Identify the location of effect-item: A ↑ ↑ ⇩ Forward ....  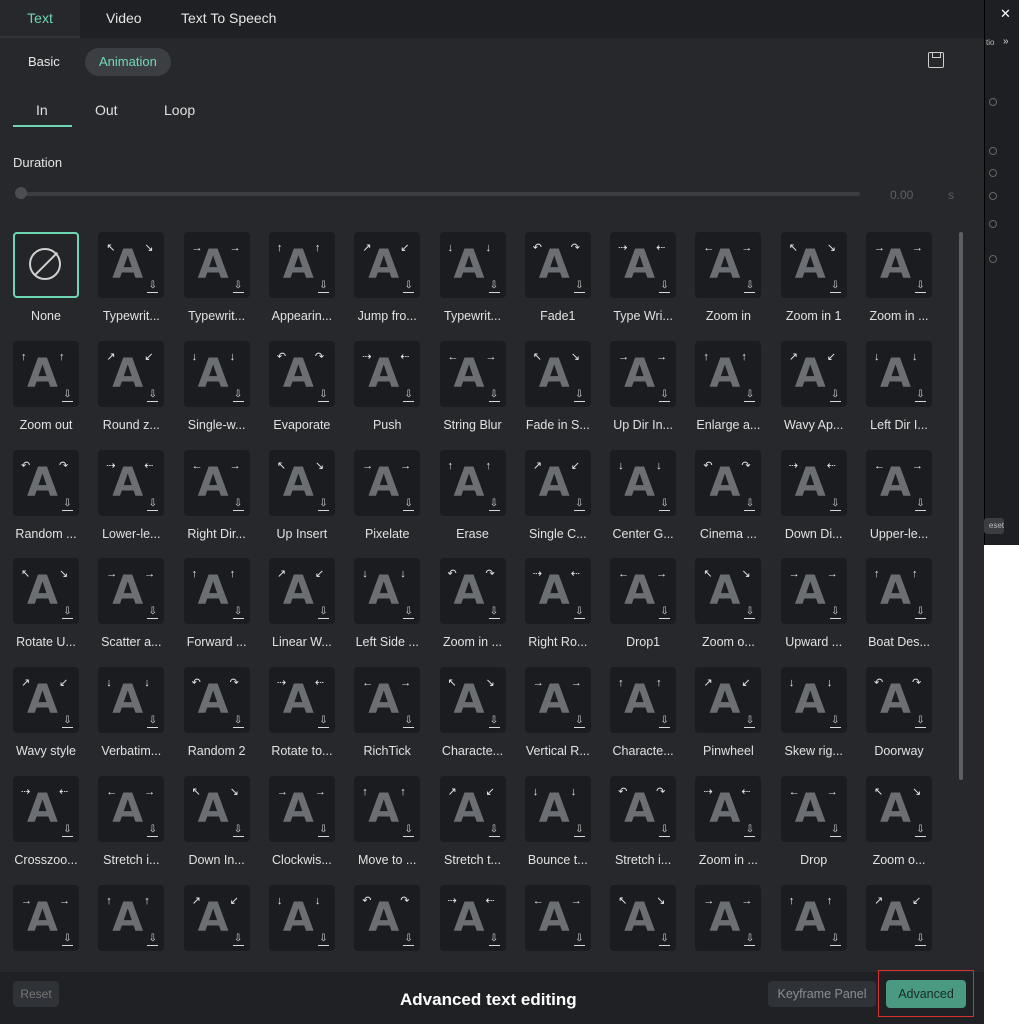
(213, 612).